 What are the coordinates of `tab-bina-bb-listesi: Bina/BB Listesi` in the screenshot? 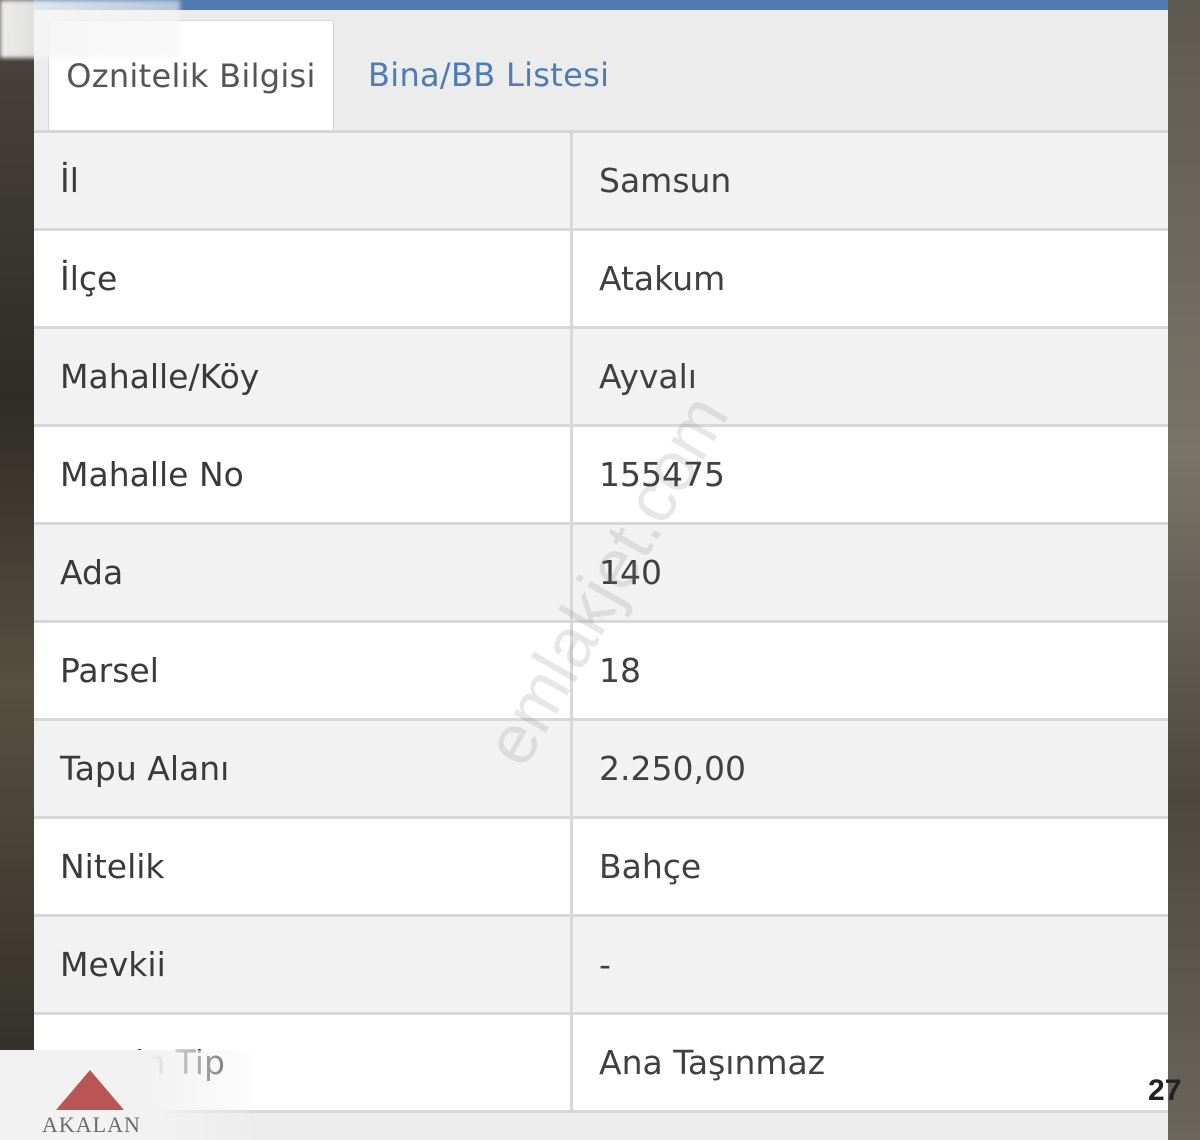 It's located at (518, 75).